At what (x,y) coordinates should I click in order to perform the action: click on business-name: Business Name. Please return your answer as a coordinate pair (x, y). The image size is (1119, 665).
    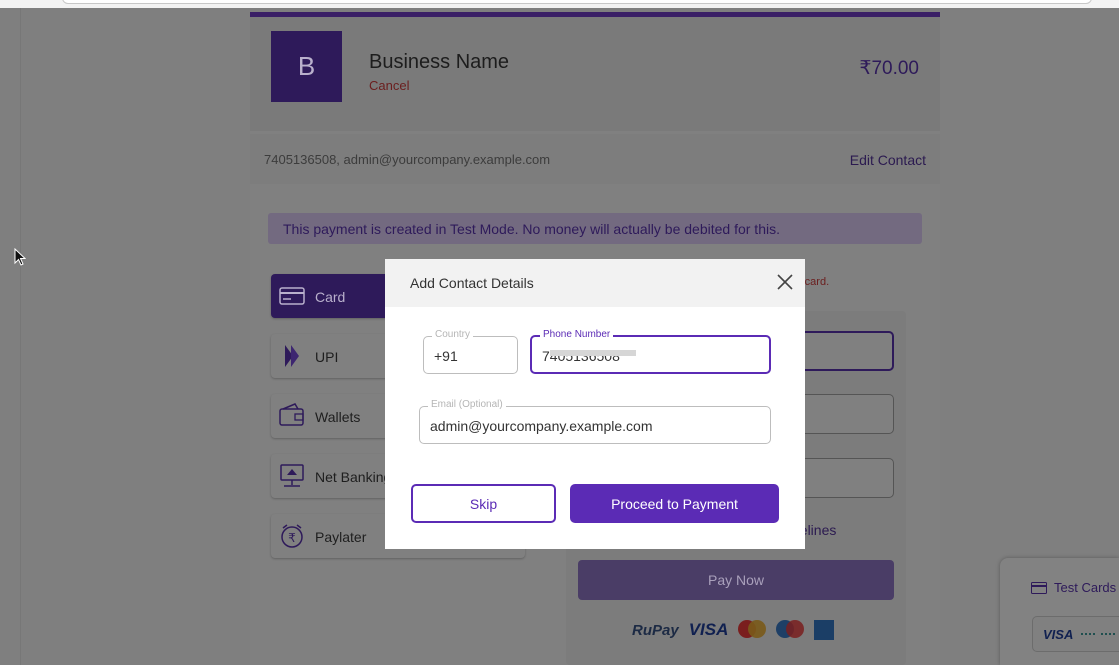
    Looking at the image, I should click on (439, 62).